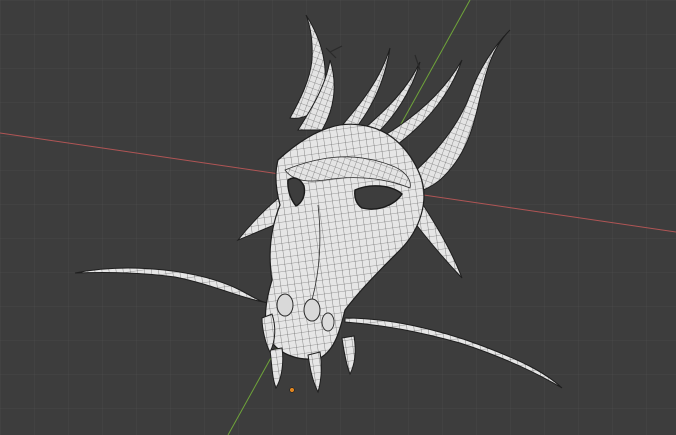 The width and height of the screenshot is (676, 435). Describe the element at coordinates (268, 333) in the screenshot. I see `left-lower-spike` at that location.